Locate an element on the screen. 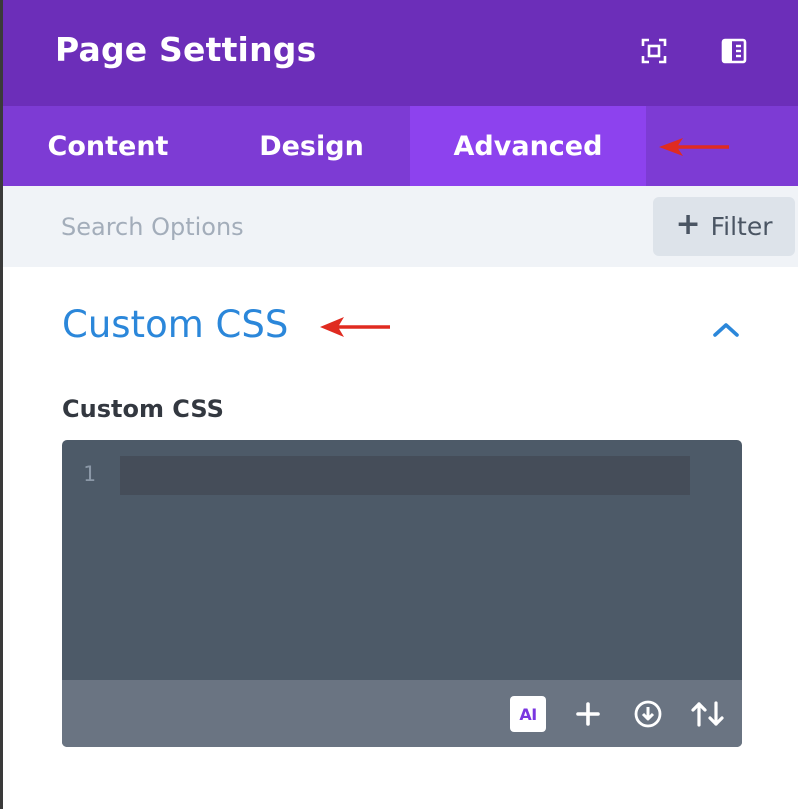 The image size is (798, 809). ai-button: AI is located at coordinates (528, 714).